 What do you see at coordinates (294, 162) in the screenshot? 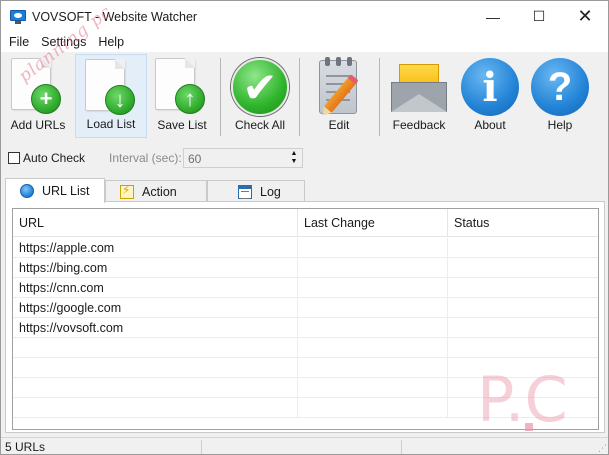
I see `spin-down-icon: ▼` at bounding box center [294, 162].